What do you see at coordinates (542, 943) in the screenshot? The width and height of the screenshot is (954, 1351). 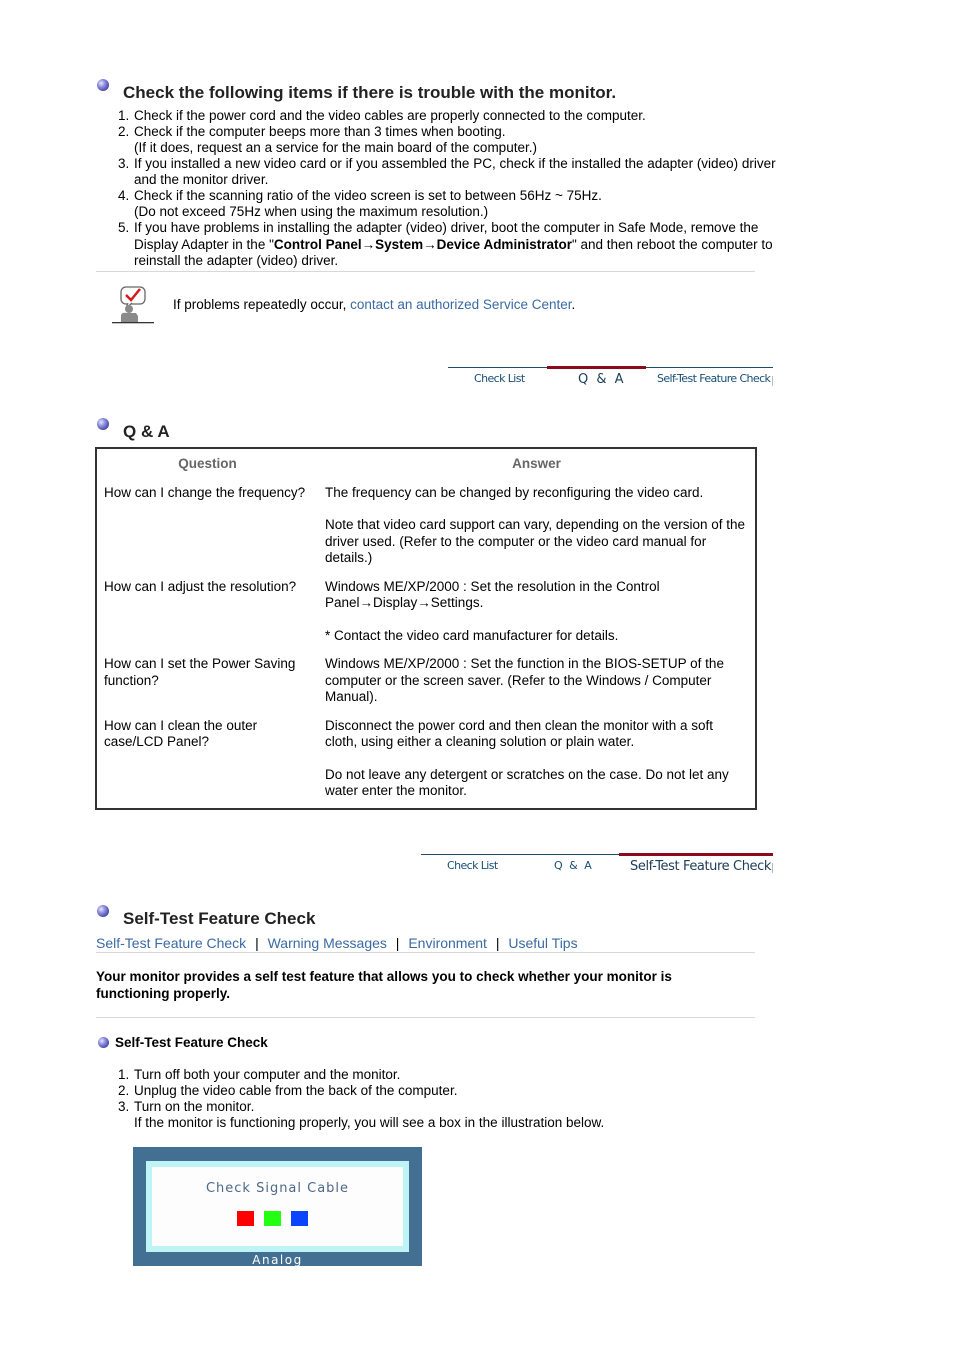 I see `link-useful-tips: Useful Tips` at bounding box center [542, 943].